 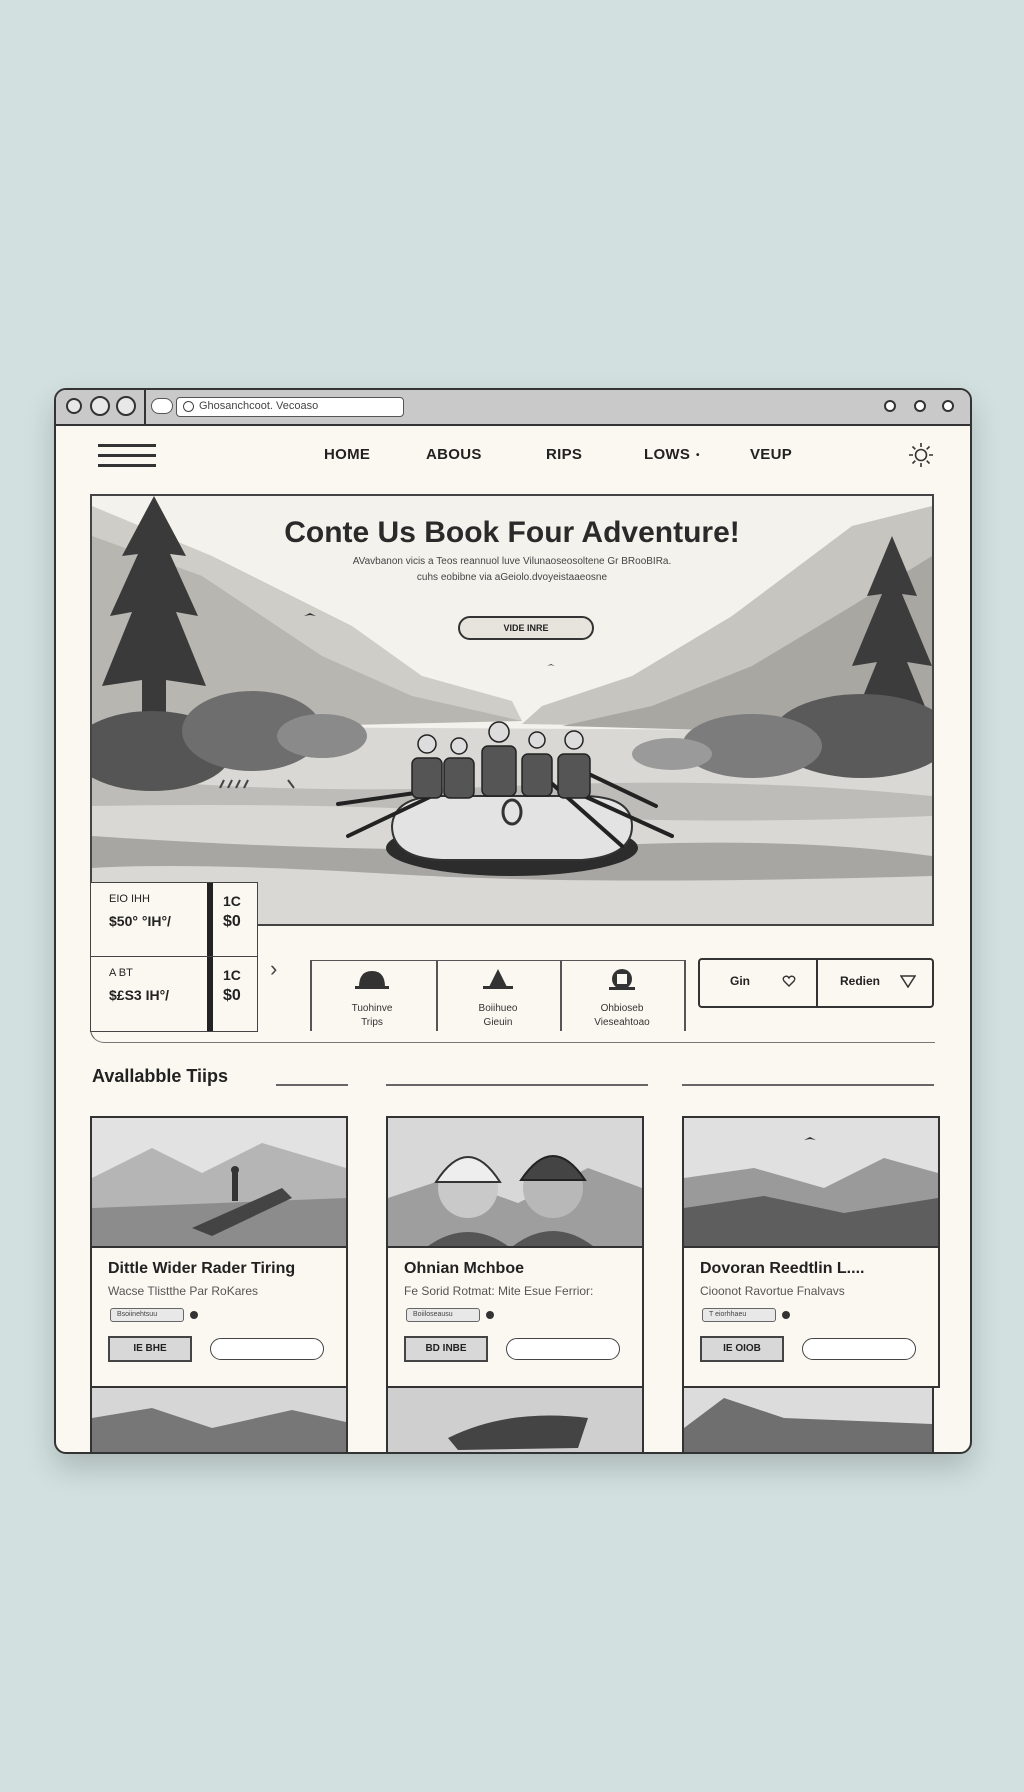 I want to click on trip-date-field: T eiorhhaeu, so click(x=739, y=1315).